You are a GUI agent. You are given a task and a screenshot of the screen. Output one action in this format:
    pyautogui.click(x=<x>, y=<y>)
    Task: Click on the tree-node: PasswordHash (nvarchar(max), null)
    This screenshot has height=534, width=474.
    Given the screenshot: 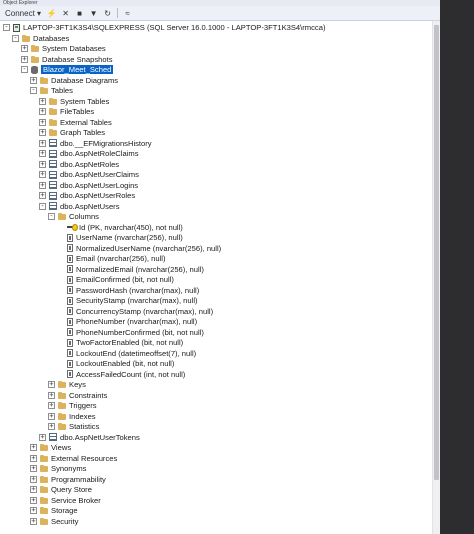 What is the action you would take?
    pyautogui.click(x=128, y=290)
    